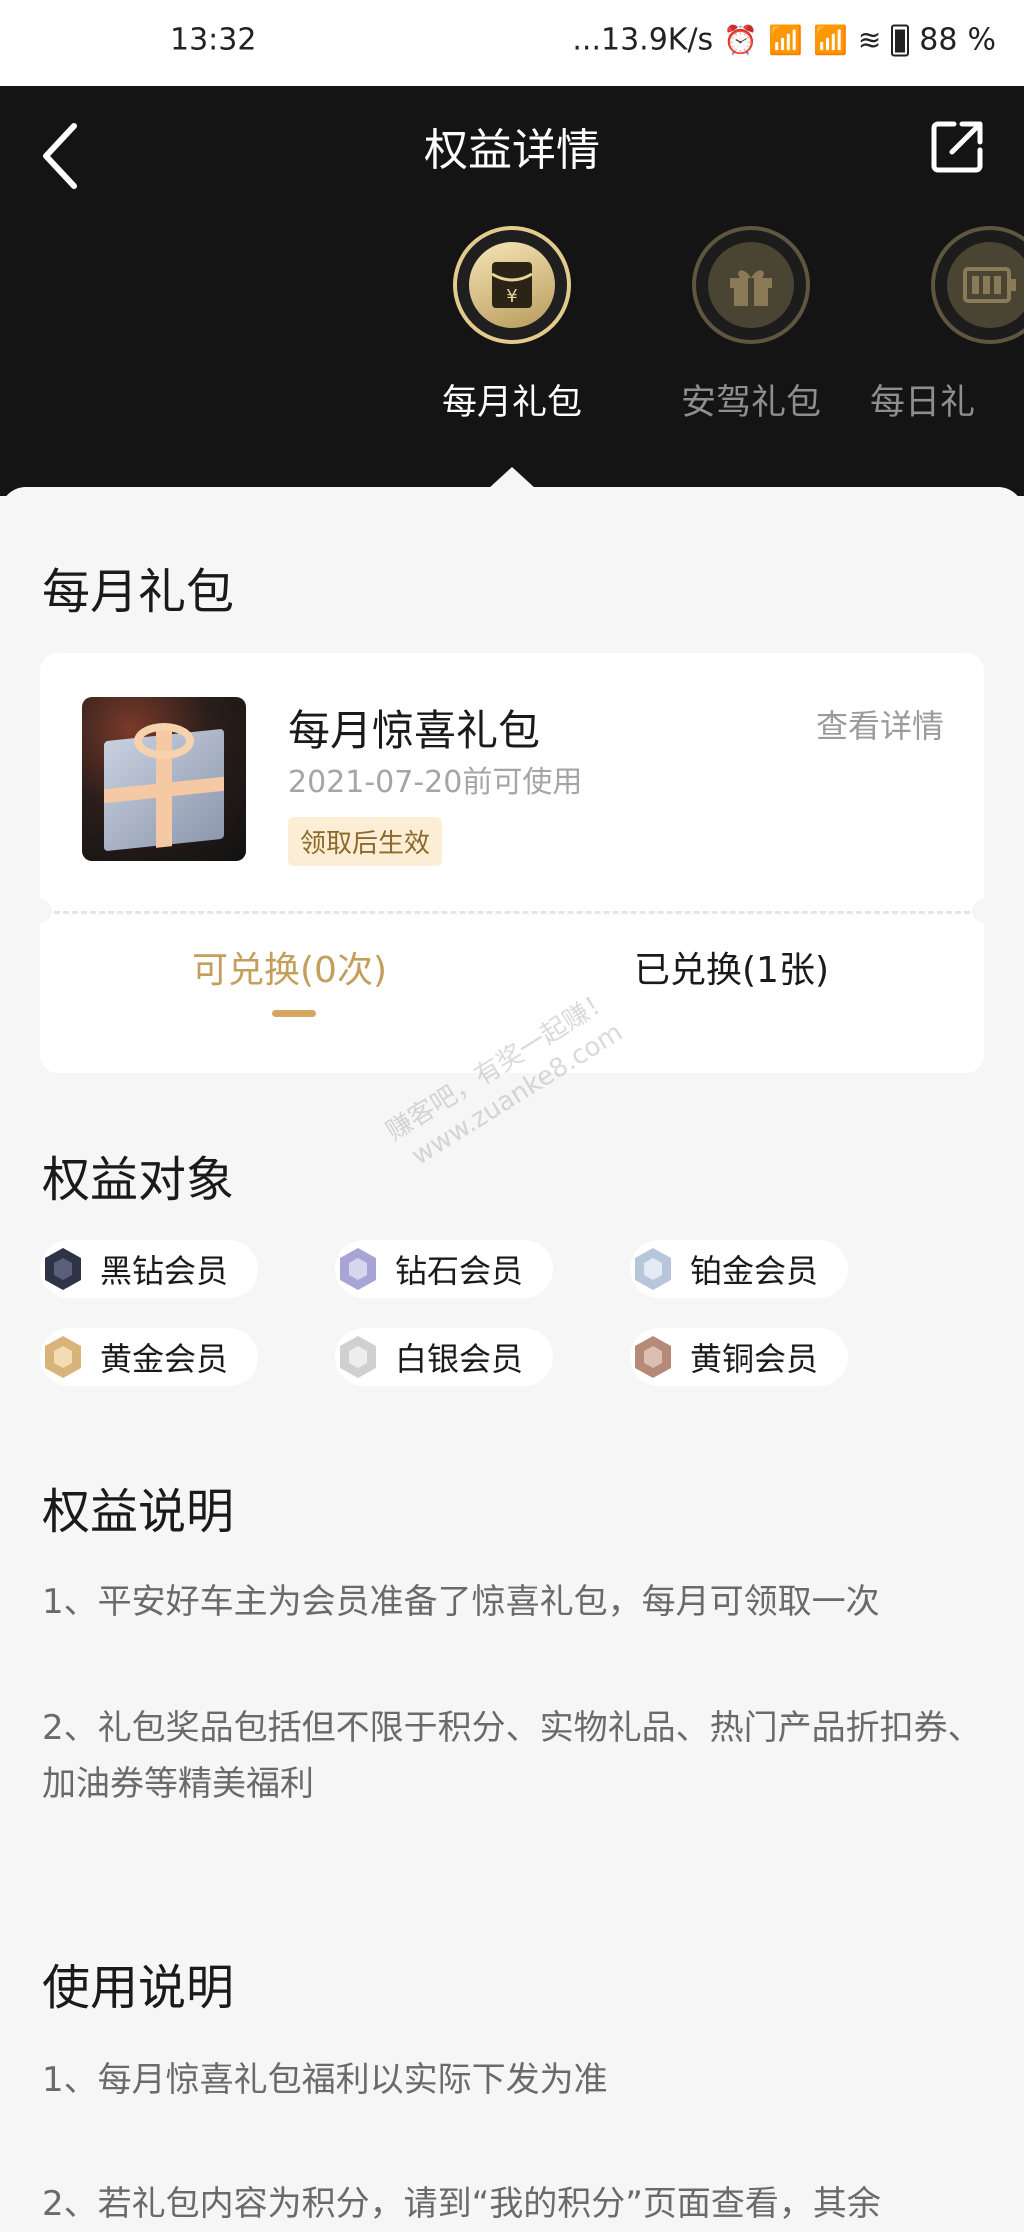  Describe the element at coordinates (164, 779) in the screenshot. I see `gift-image` at that location.